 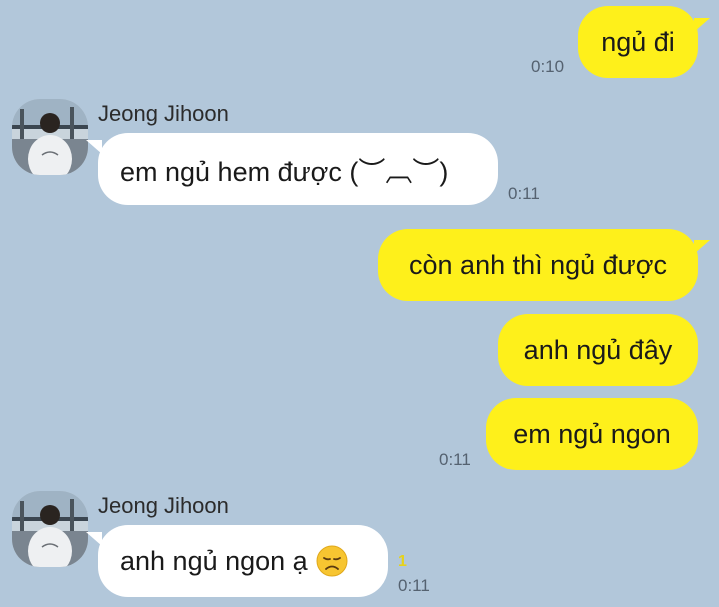 I want to click on message-bubble-incoming: anh ngủ ngon ạ, so click(x=243, y=561).